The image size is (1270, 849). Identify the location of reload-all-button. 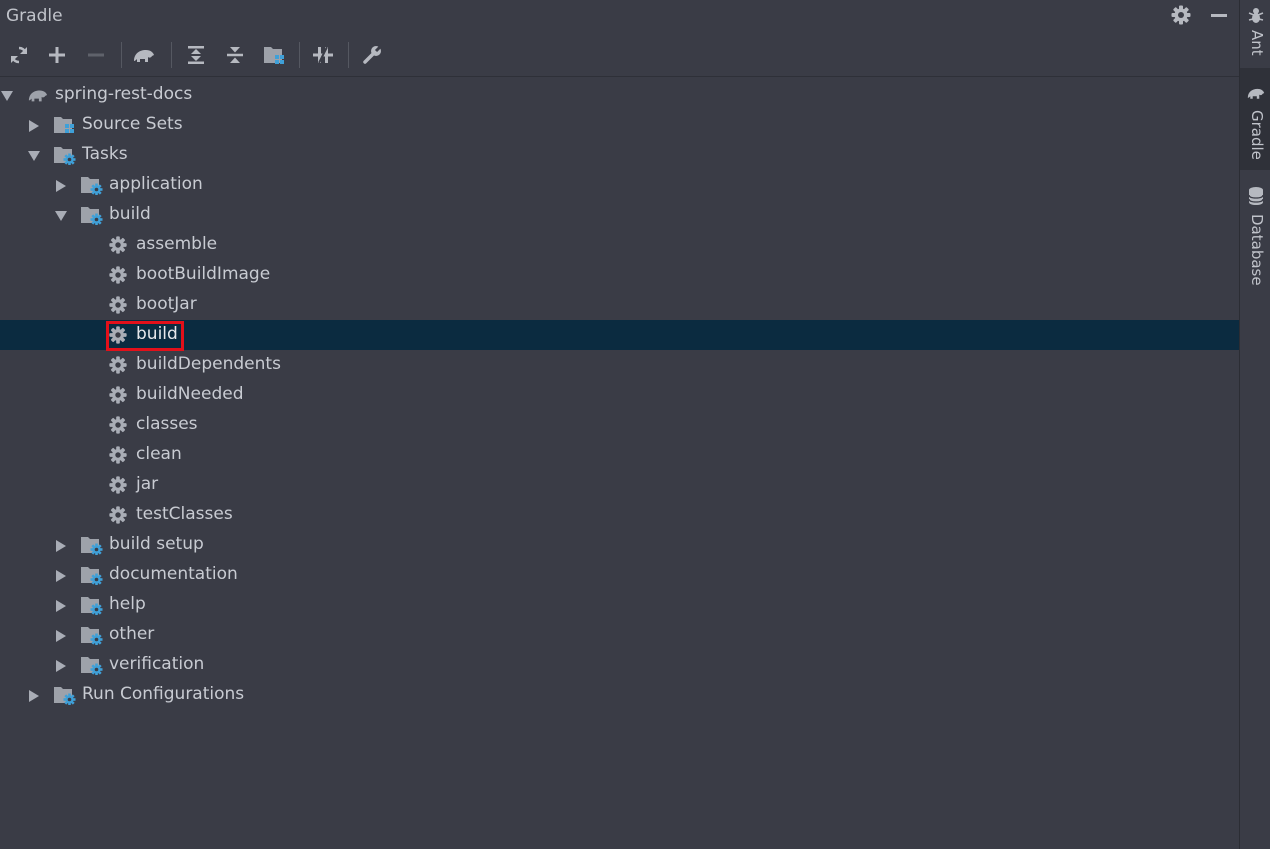
(19, 55).